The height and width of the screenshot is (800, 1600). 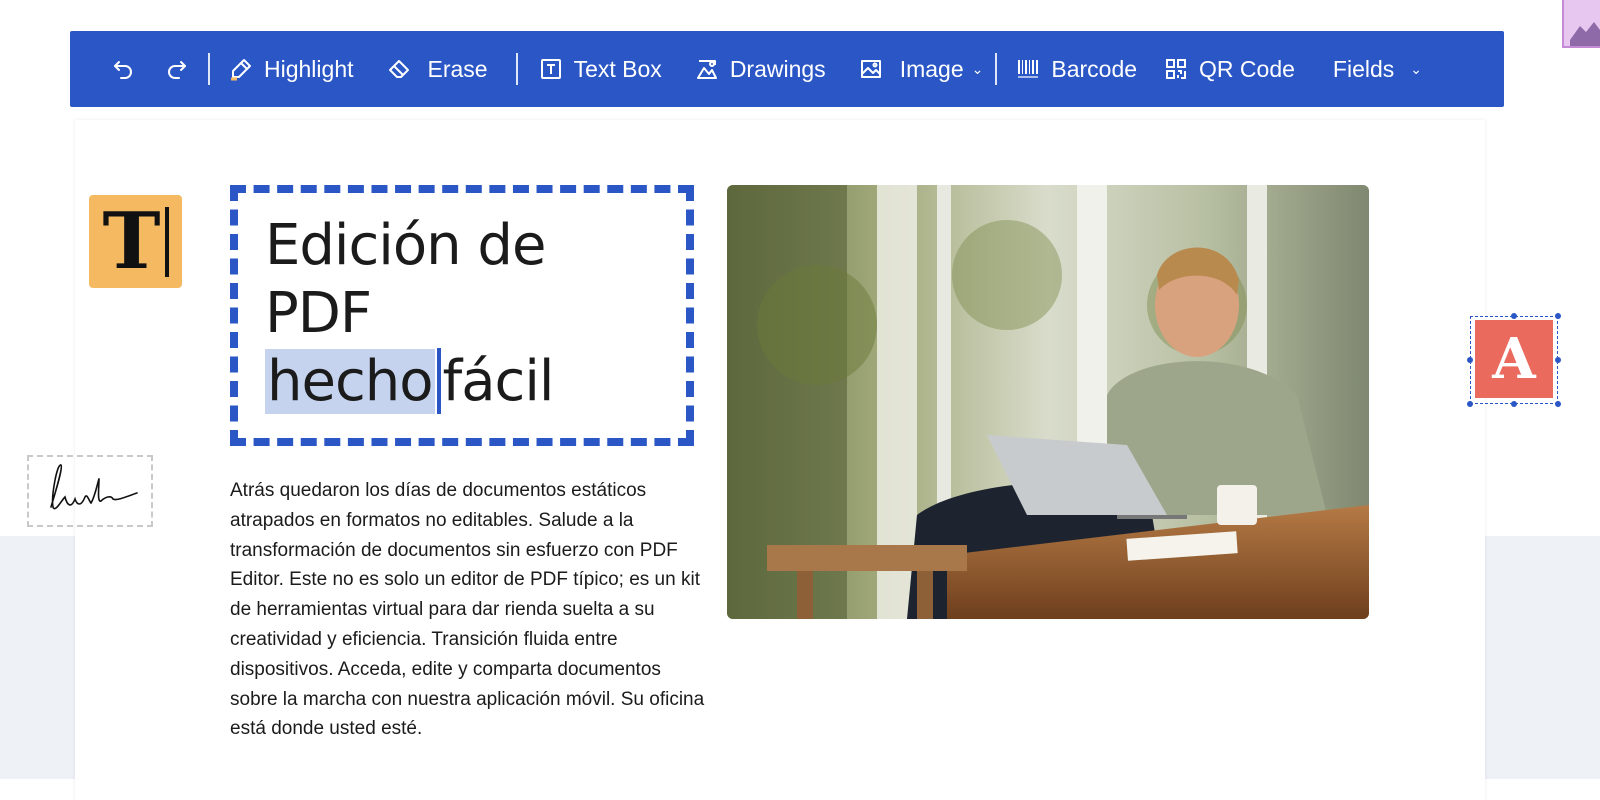 I want to click on barcode-label: Barcode, so click(x=1094, y=68).